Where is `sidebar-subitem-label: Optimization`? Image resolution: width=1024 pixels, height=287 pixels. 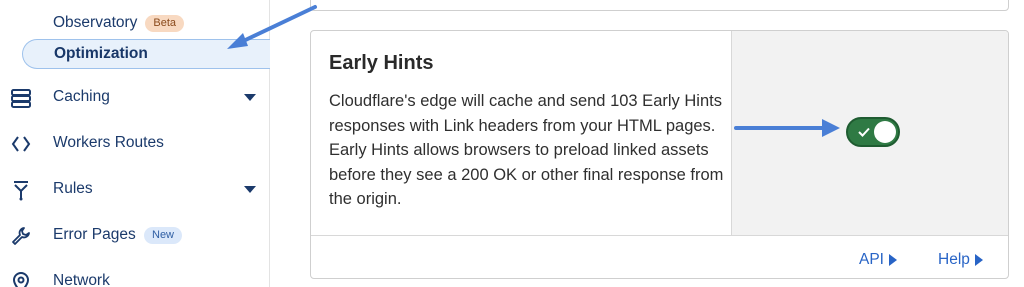
sidebar-subitem-label: Optimization is located at coordinates (101, 53).